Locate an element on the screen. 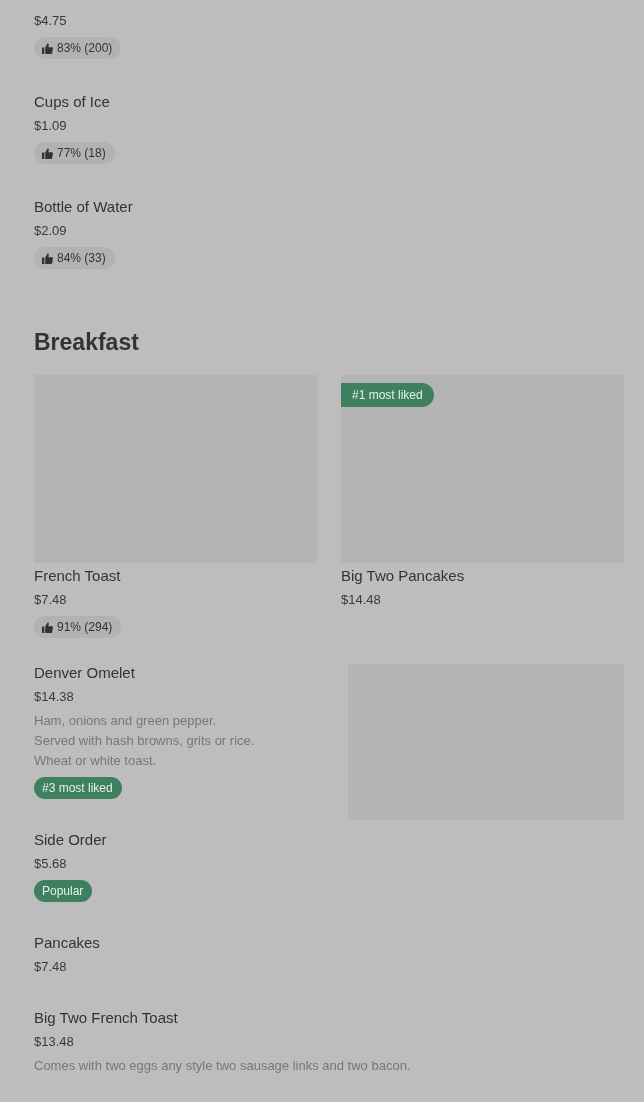 The image size is (644, 1102). item-name: Denver Omelet is located at coordinates (84, 673).